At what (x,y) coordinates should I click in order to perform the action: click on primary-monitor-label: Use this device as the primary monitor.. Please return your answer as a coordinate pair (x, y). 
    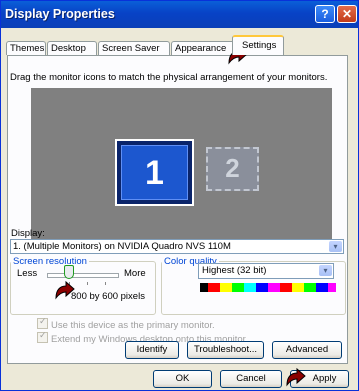
    Looking at the image, I should click on (133, 325).